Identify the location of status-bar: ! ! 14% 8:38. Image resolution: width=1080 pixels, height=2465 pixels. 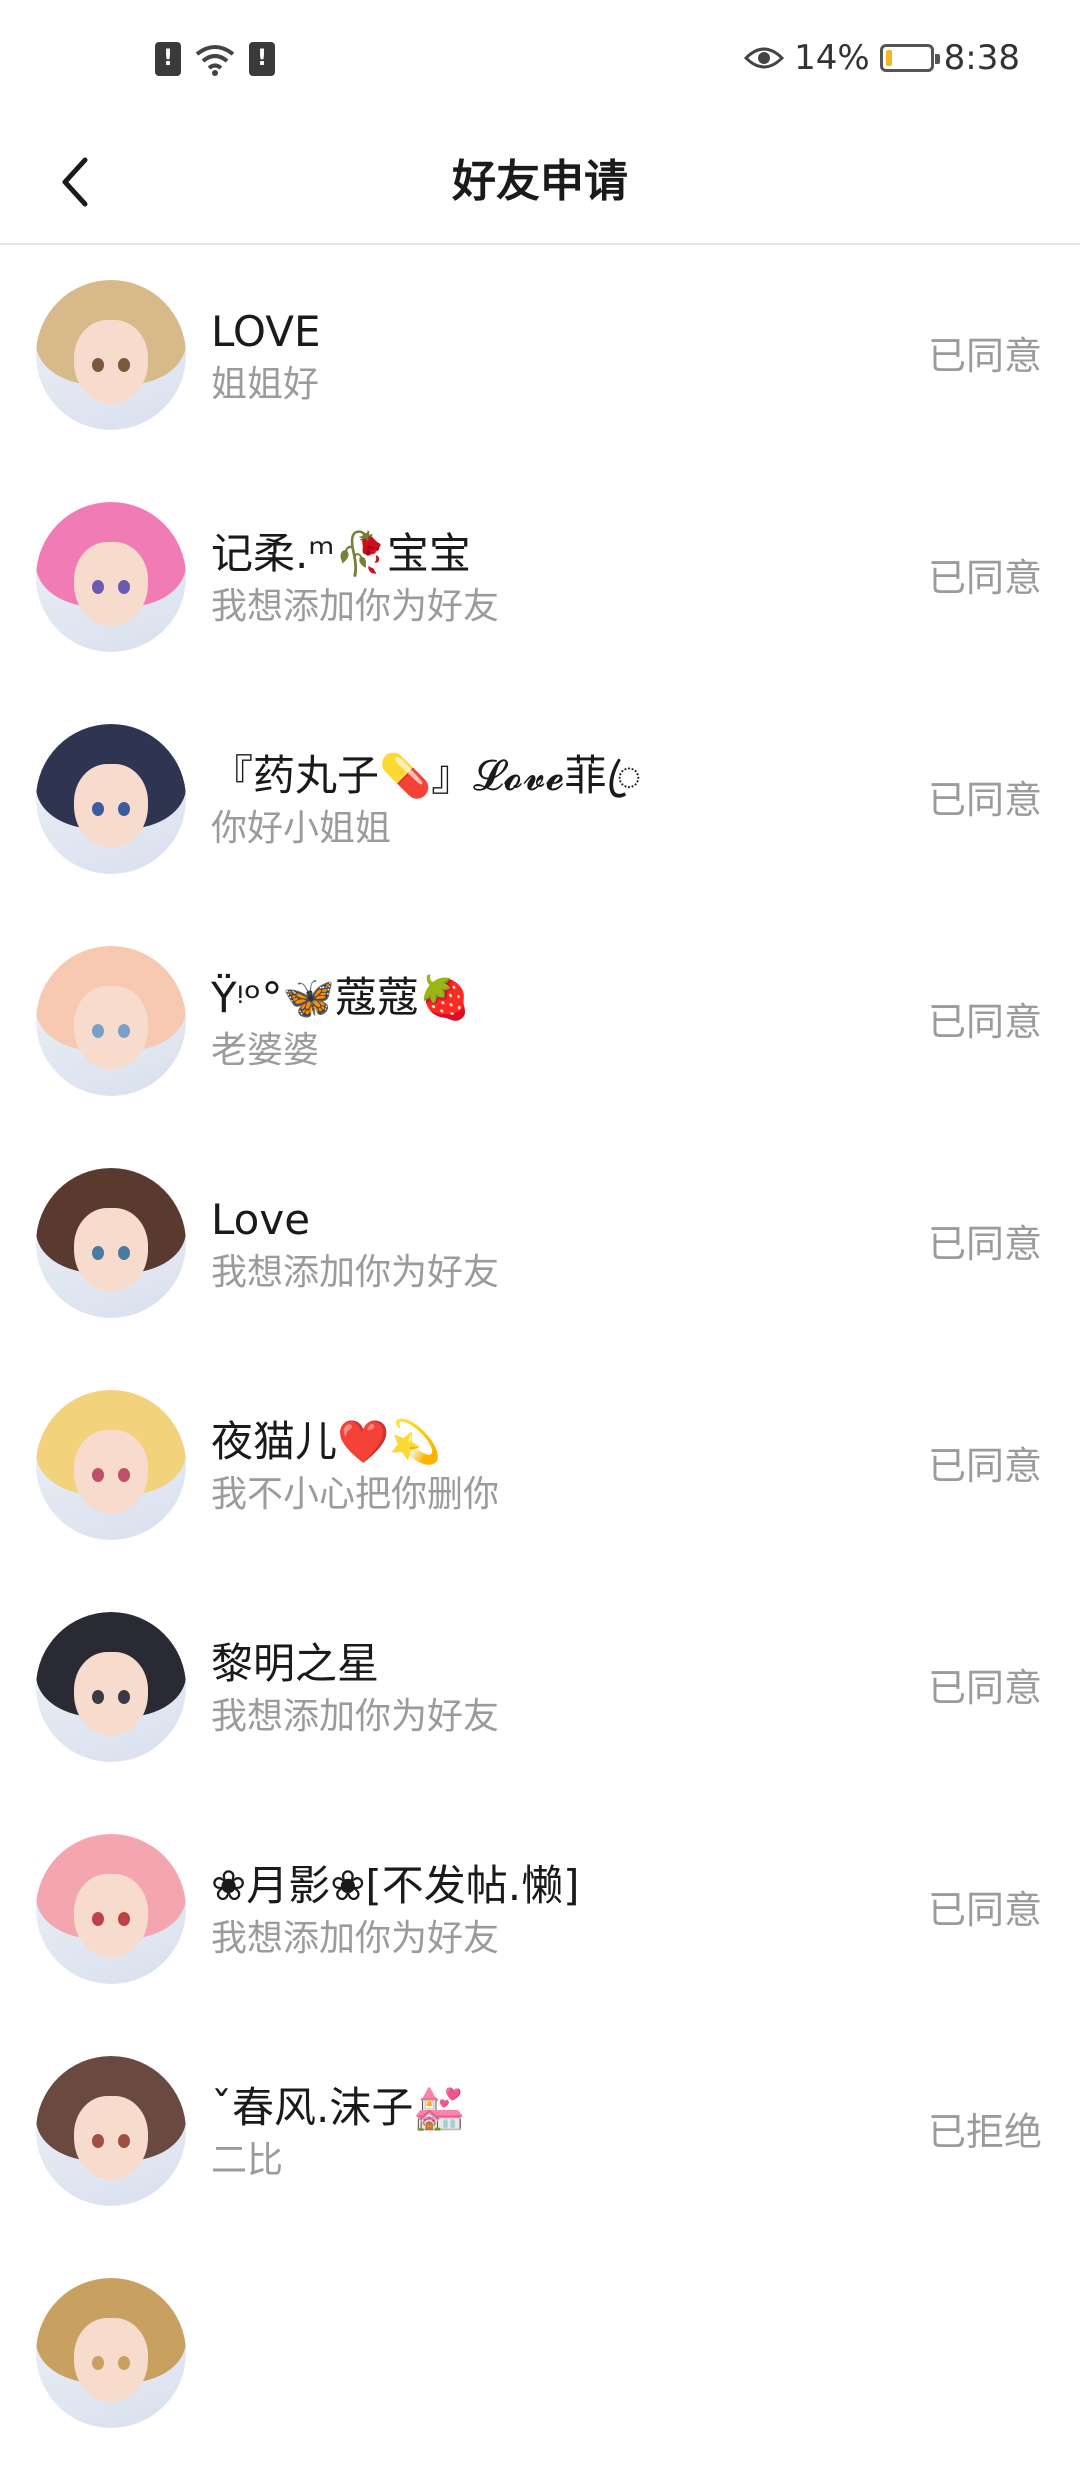
(540, 62).